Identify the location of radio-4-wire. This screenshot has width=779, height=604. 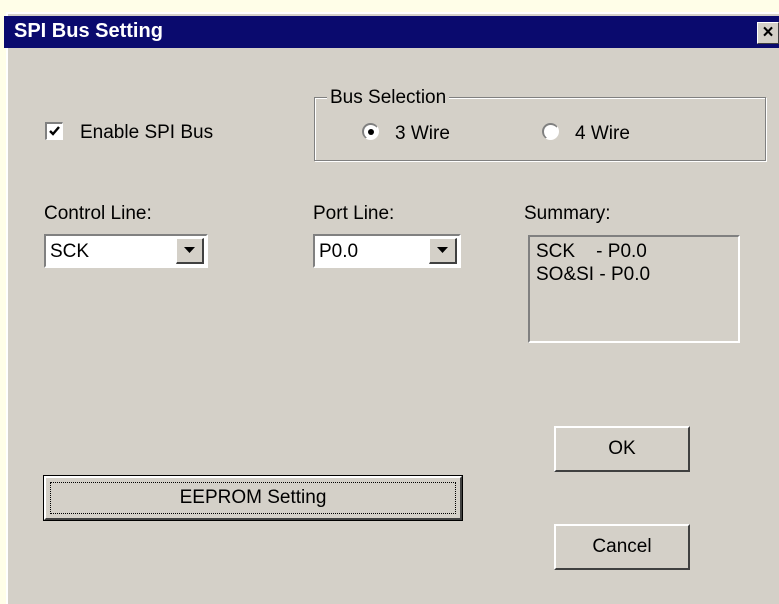
(550, 131).